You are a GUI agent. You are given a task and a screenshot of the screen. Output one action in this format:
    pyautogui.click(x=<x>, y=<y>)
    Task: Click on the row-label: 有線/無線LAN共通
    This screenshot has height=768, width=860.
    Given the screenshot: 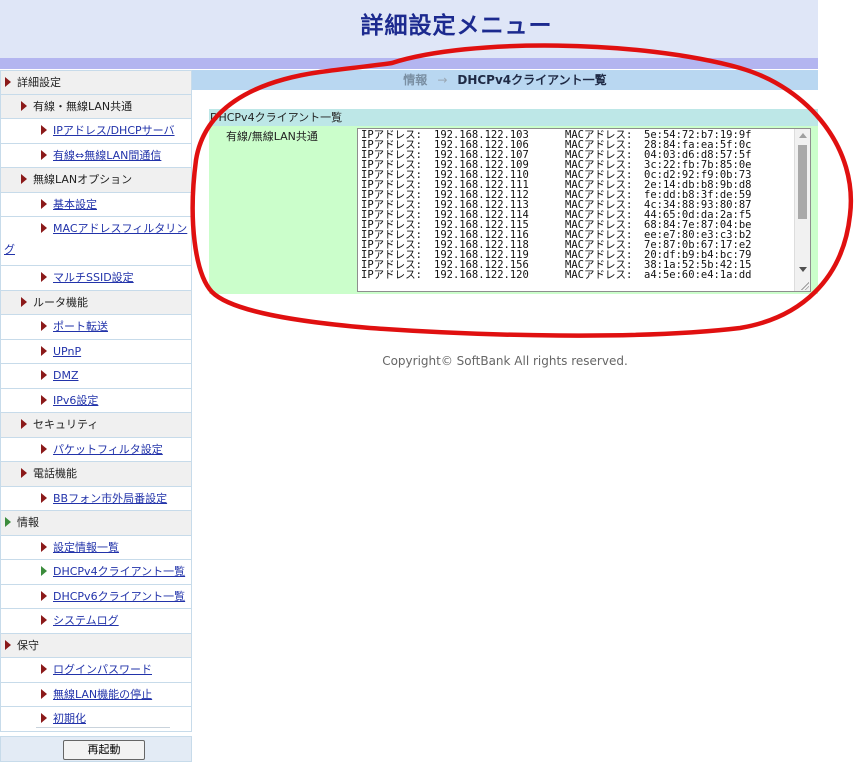 What is the action you would take?
    pyautogui.click(x=281, y=210)
    